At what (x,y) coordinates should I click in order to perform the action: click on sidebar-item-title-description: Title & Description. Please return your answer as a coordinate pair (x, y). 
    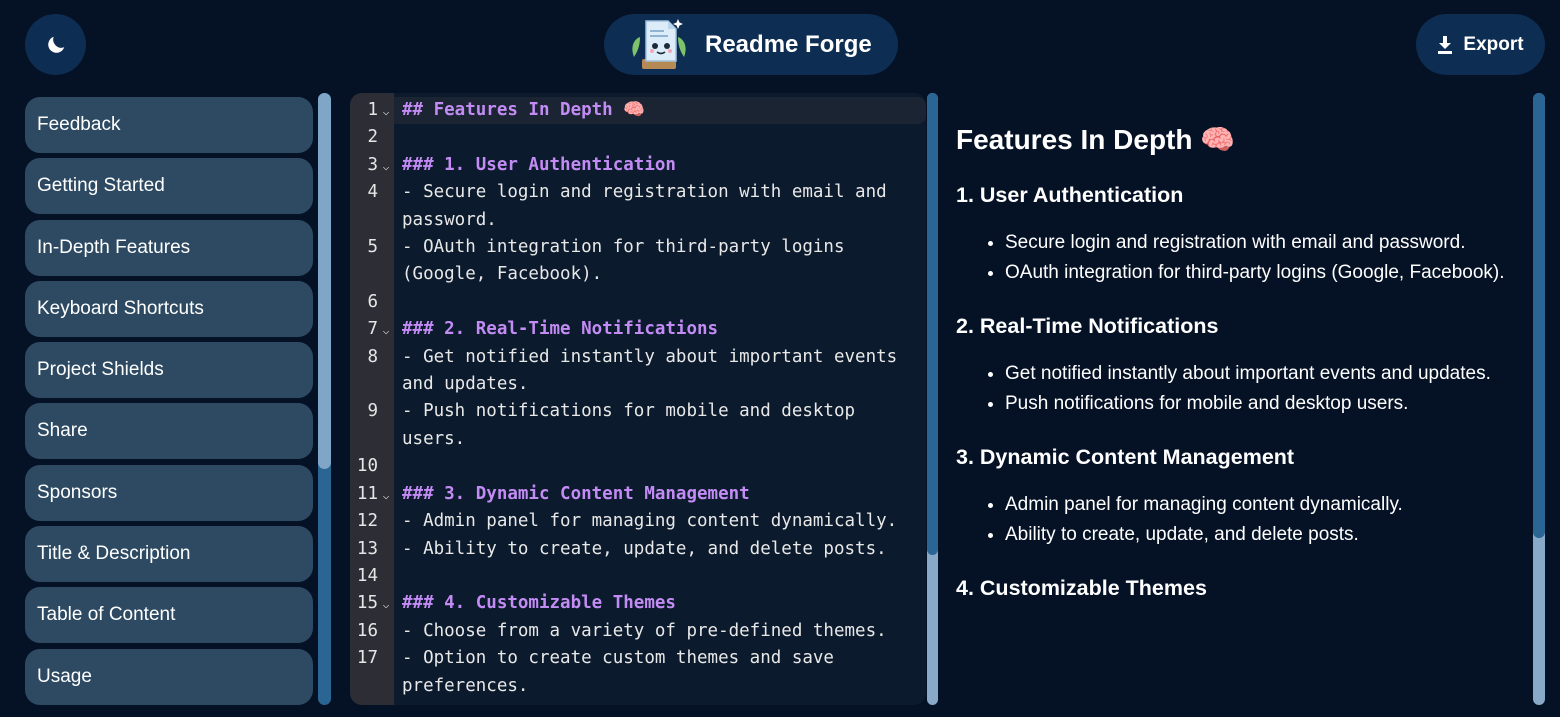
    Looking at the image, I should click on (169, 554).